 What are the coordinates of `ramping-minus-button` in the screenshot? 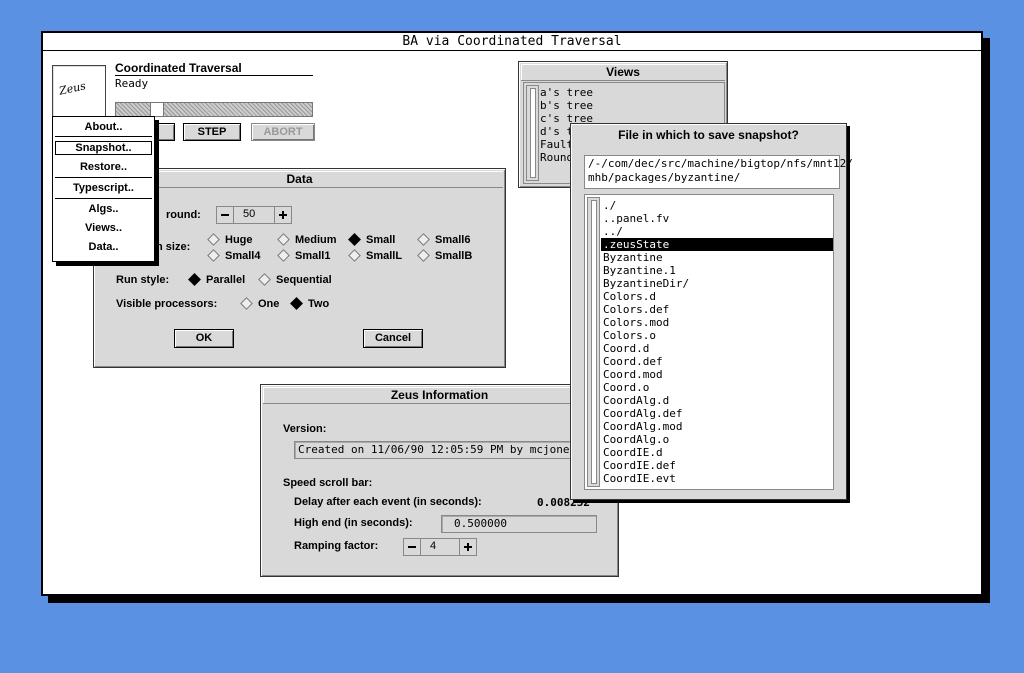 It's located at (412, 547).